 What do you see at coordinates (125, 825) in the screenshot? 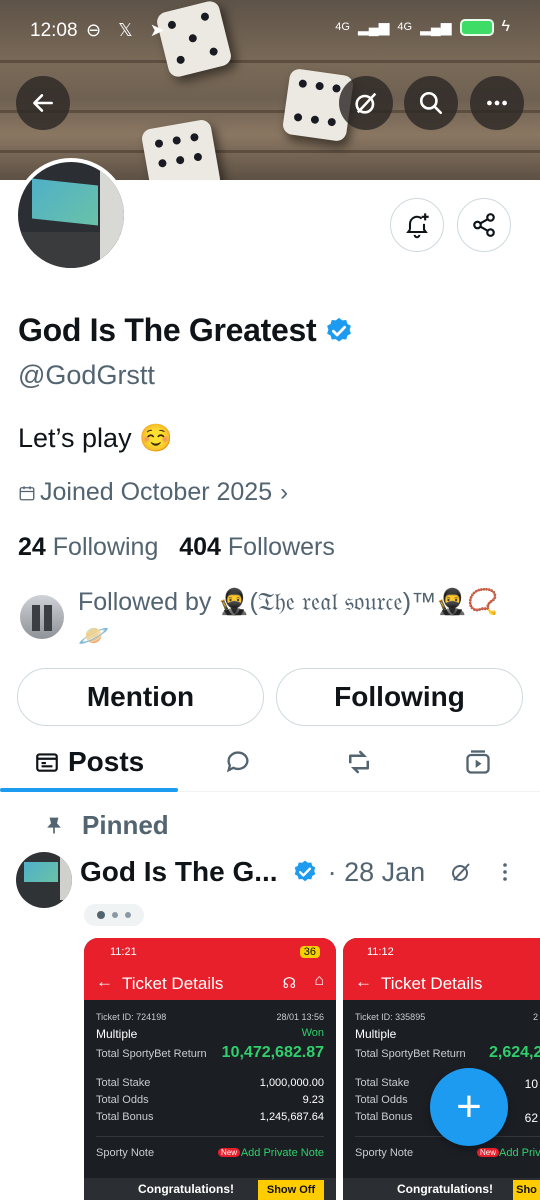
I see `pinned-label: Pinned` at bounding box center [125, 825].